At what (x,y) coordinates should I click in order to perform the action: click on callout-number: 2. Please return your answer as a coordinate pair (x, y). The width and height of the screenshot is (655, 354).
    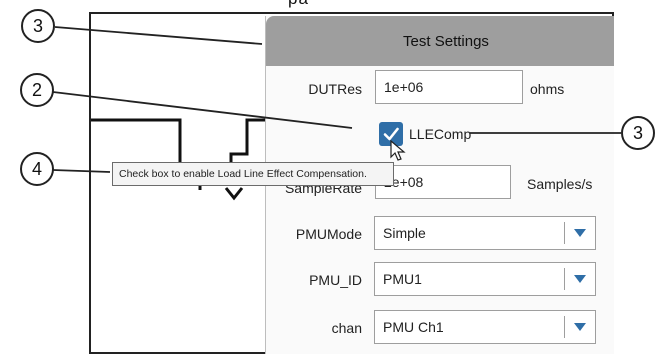
    Looking at the image, I should click on (36, 89).